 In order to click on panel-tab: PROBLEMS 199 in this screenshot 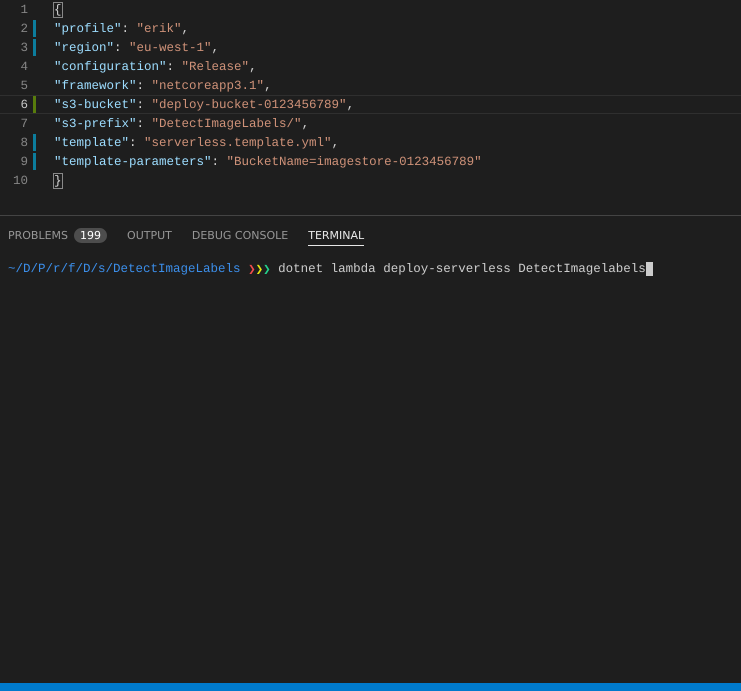, I will do `click(58, 236)`.